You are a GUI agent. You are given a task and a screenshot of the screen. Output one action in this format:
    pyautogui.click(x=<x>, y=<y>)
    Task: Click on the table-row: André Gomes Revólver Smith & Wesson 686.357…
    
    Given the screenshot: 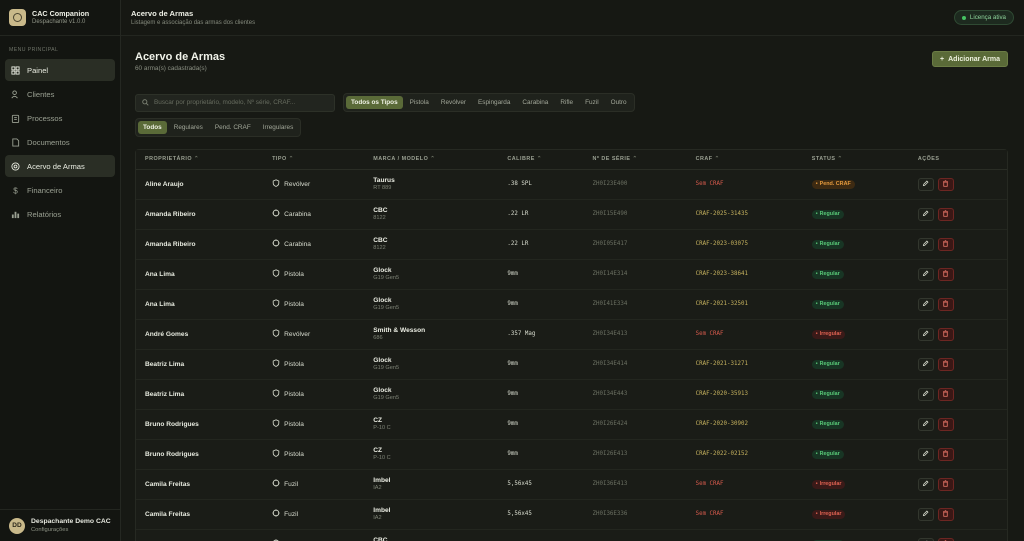 What is the action you would take?
    pyautogui.click(x=571, y=334)
    